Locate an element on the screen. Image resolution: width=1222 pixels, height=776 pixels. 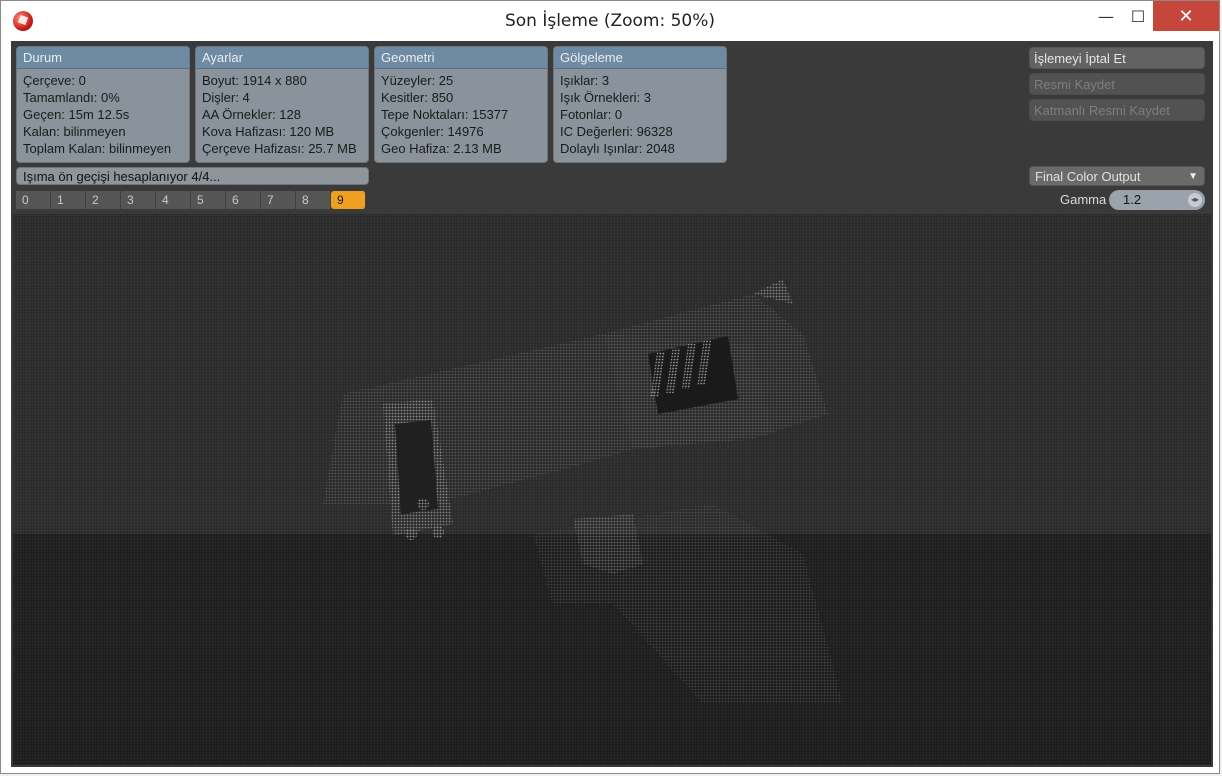
gamma-value: 1.2 is located at coordinates (1132, 199).